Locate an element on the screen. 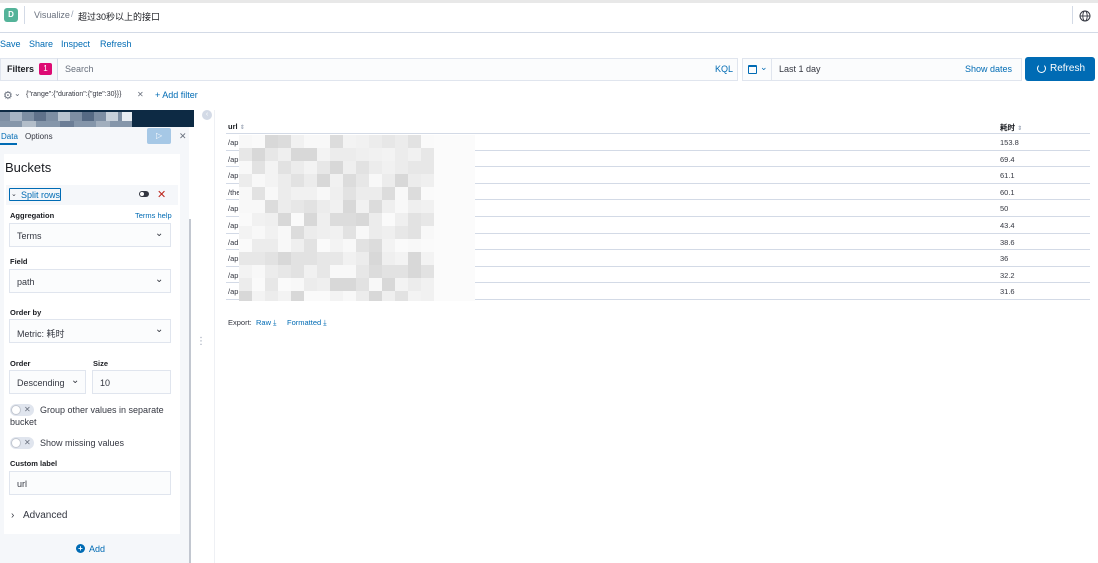 Image resolution: width=1098 pixels, height=563 pixels. advanced-toggle: Advanced is located at coordinates (45, 515).